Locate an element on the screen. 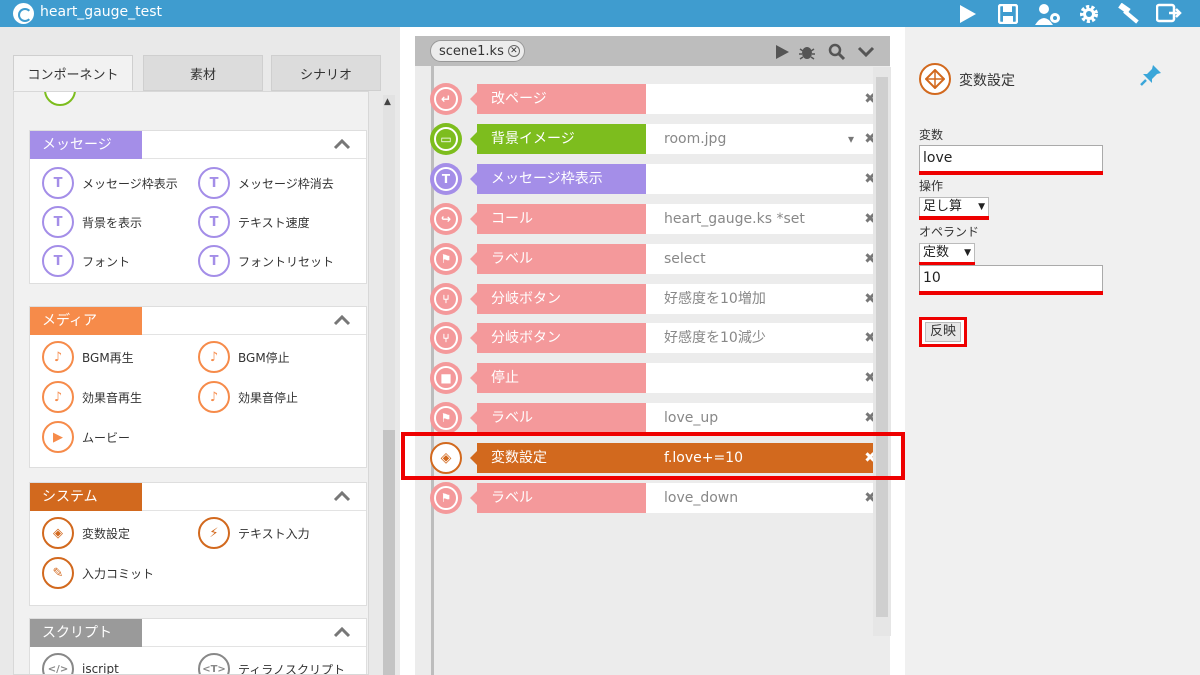  title-bar: heart_gauge_test is located at coordinates (600, 13).